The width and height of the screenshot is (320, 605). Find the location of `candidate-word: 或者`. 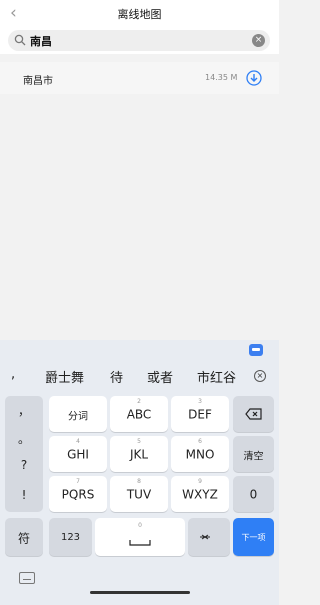

candidate-word: 或者 is located at coordinates (160, 376).